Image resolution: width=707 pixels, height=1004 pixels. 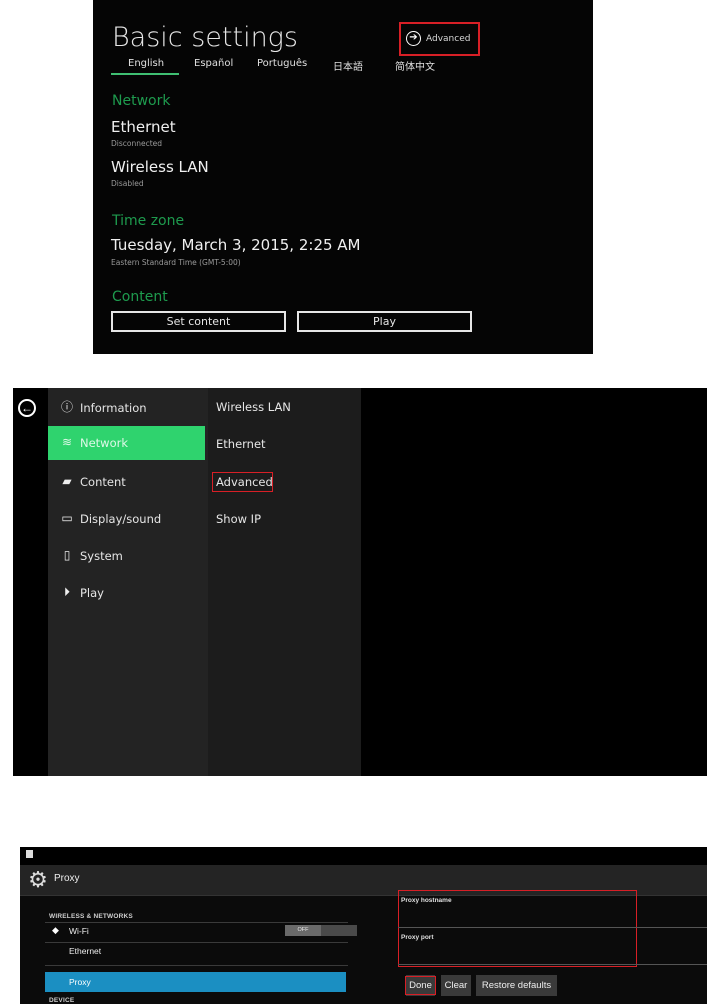 I want to click on settings-item-label: Proxy, so click(x=80, y=982).